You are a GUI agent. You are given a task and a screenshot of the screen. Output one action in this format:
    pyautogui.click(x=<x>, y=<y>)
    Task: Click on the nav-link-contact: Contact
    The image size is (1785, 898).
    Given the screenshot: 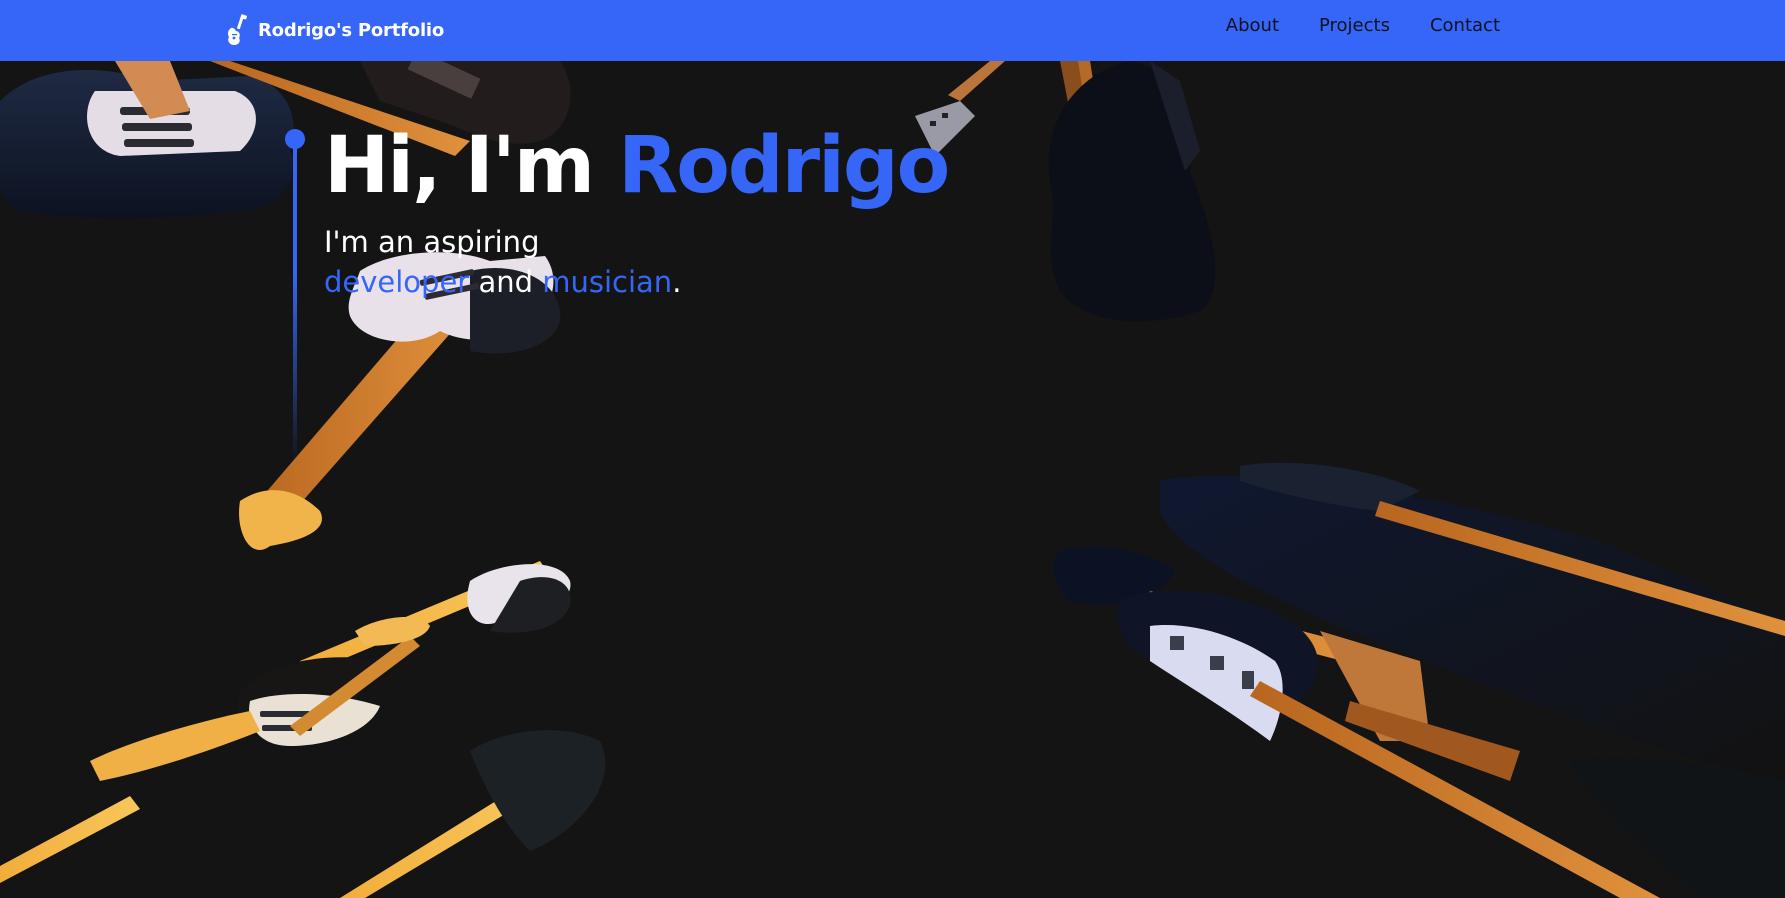 What is the action you would take?
    pyautogui.click(x=1465, y=25)
    